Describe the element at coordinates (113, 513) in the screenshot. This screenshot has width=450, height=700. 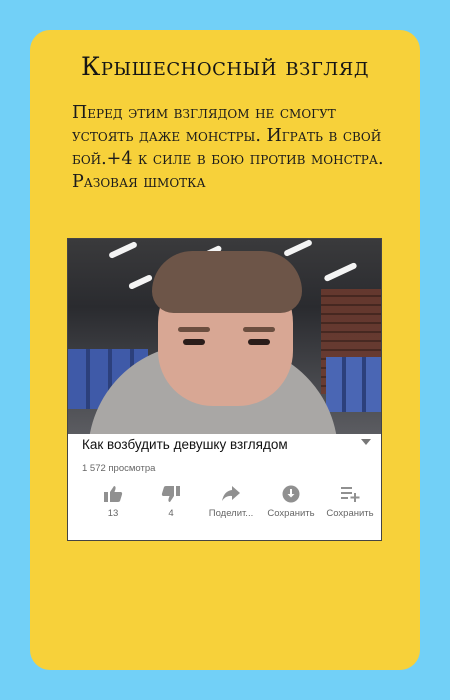
I see `like-count: 13` at that location.